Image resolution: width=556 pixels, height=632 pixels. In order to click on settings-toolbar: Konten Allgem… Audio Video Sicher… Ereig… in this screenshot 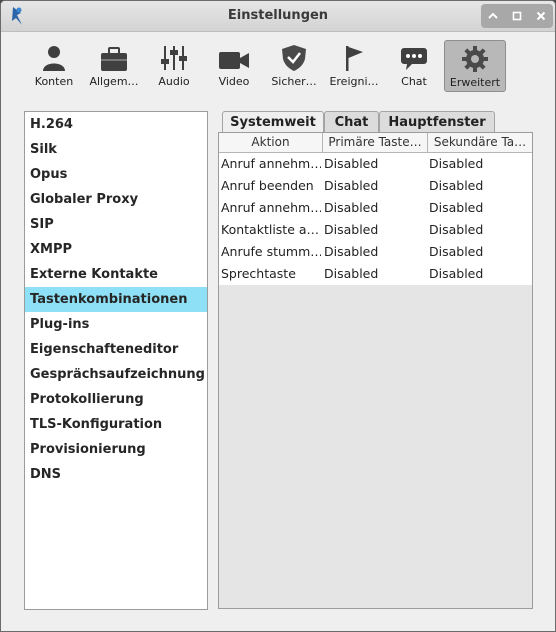, I will do `click(278, 65)`.